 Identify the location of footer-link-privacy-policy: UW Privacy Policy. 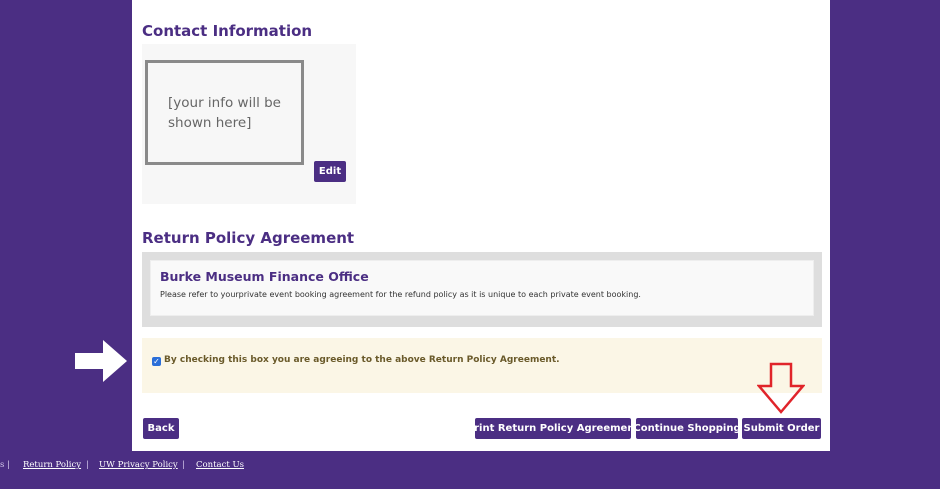
(138, 465).